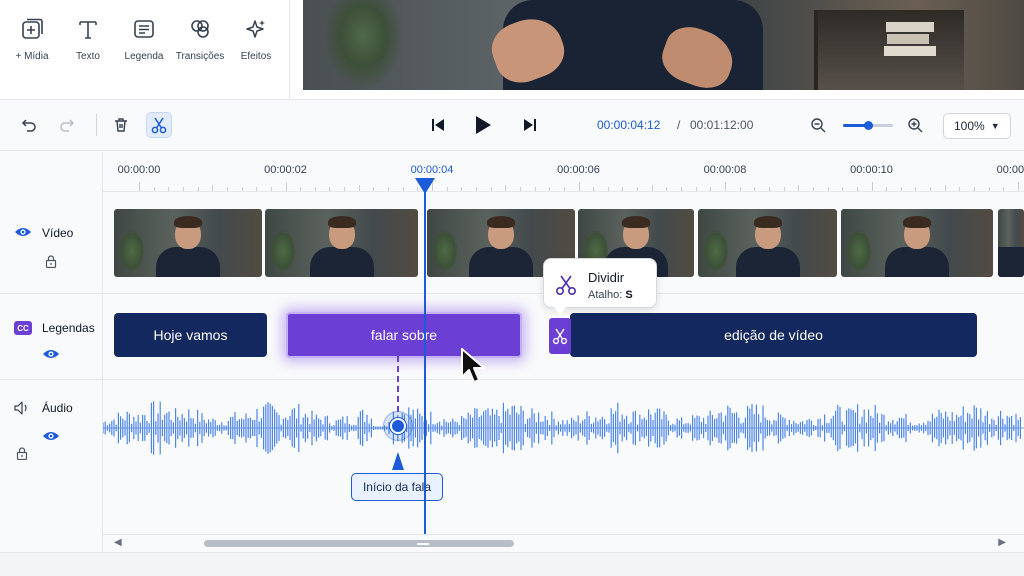 This screenshot has height=576, width=1024. I want to click on playhead-handle, so click(425, 186).